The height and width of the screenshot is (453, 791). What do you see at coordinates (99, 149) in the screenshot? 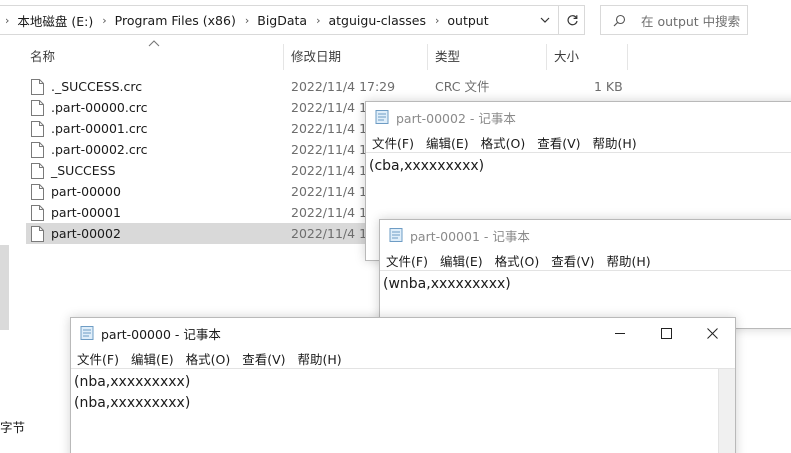
I see `file-name: .part-00002.crc` at bounding box center [99, 149].